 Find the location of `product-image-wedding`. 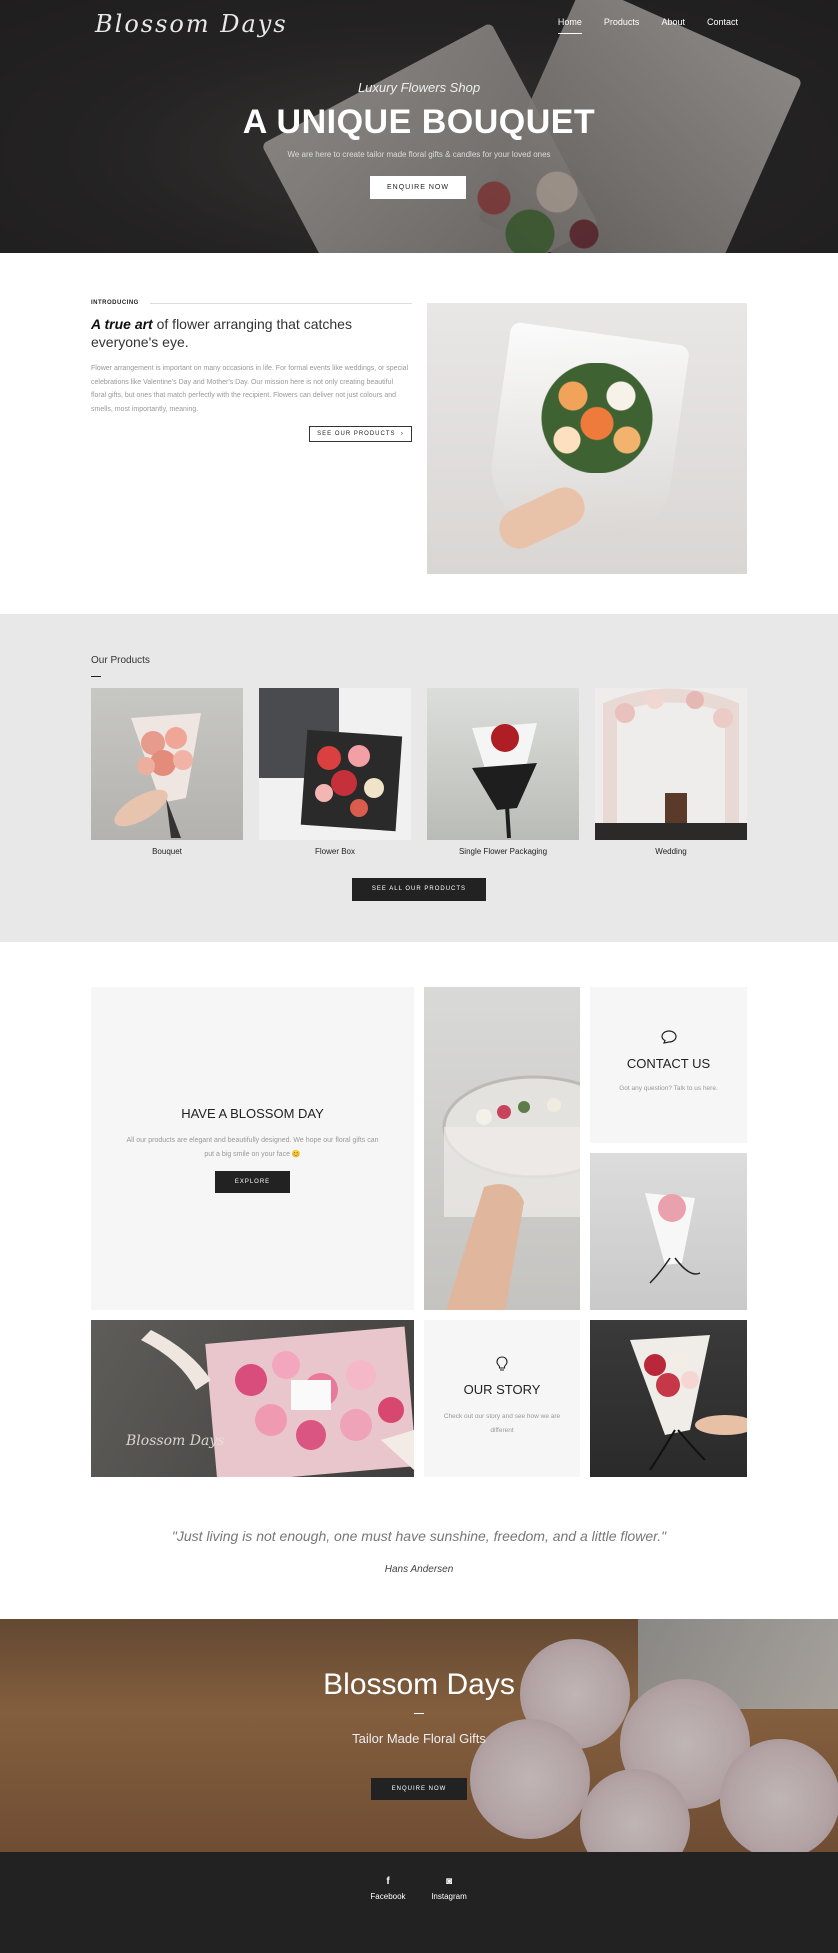

product-image-wedding is located at coordinates (671, 764).